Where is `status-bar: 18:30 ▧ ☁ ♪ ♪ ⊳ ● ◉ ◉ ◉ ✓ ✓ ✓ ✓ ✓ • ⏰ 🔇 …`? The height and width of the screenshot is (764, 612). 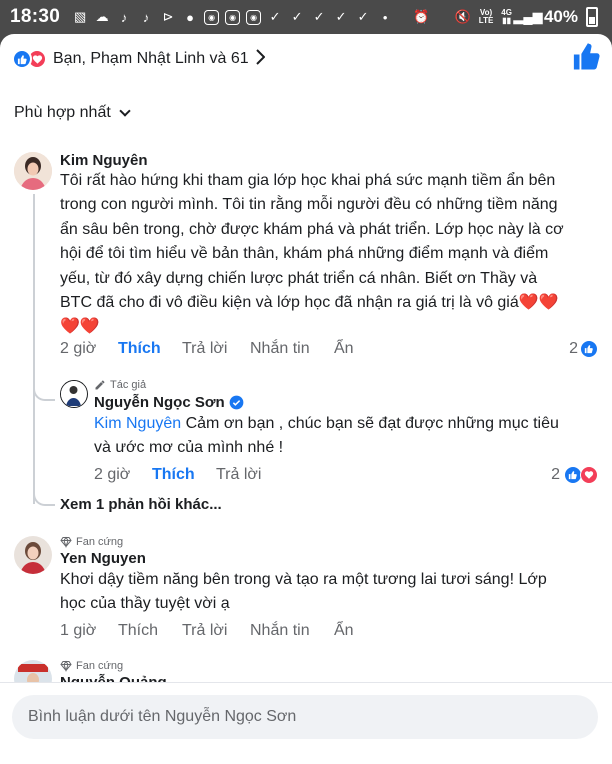
status-bar: 18:30 ▧ ☁ ♪ ♪ ⊳ ● ◉ ◉ ◉ ✓ ✓ ✓ ✓ ✓ • ⏰ 🔇 … is located at coordinates (306, 17).